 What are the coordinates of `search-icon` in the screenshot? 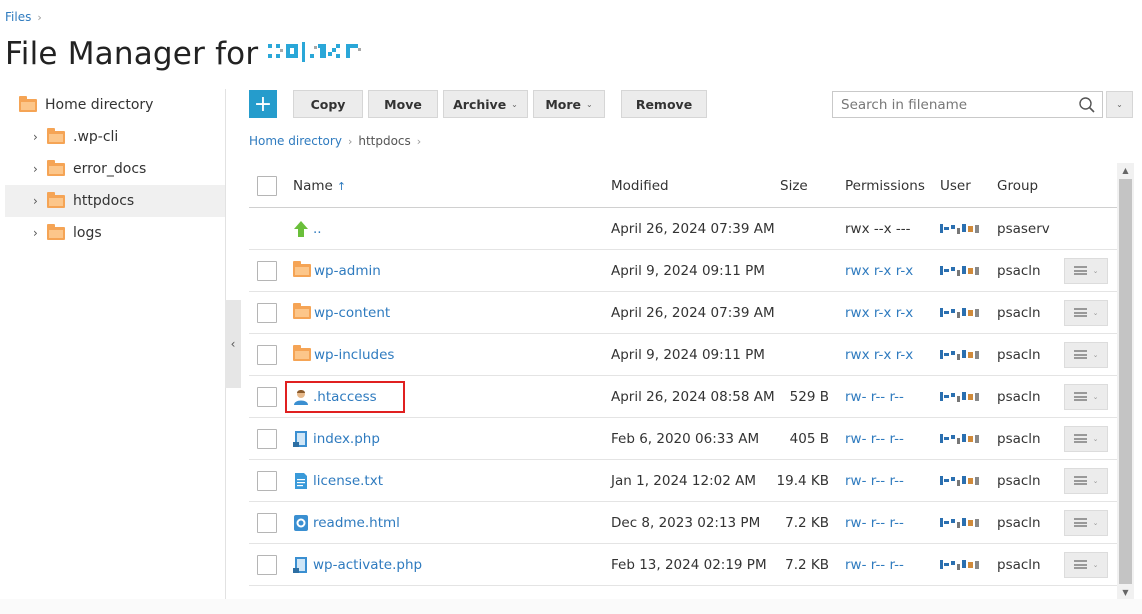 It's located at (1087, 105).